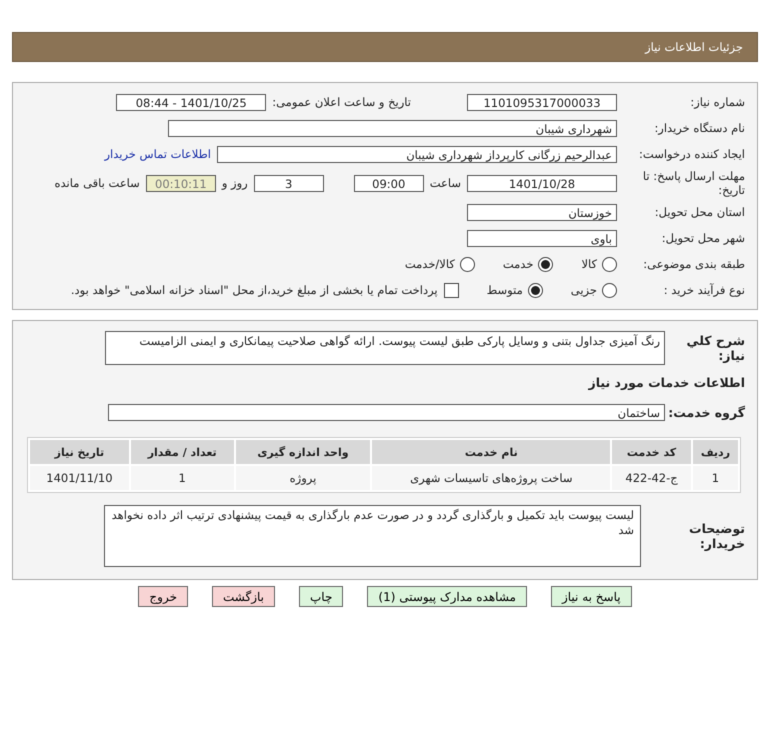 The image size is (770, 745). I want to click on field-label: گروه خدمت:, so click(706, 412).